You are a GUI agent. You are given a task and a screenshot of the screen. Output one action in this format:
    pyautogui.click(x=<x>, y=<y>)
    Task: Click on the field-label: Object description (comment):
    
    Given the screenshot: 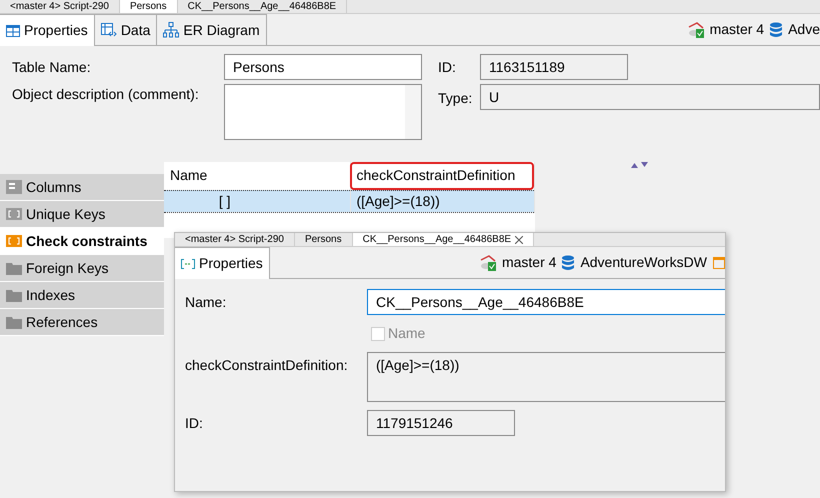 What is the action you would take?
    pyautogui.click(x=106, y=94)
    